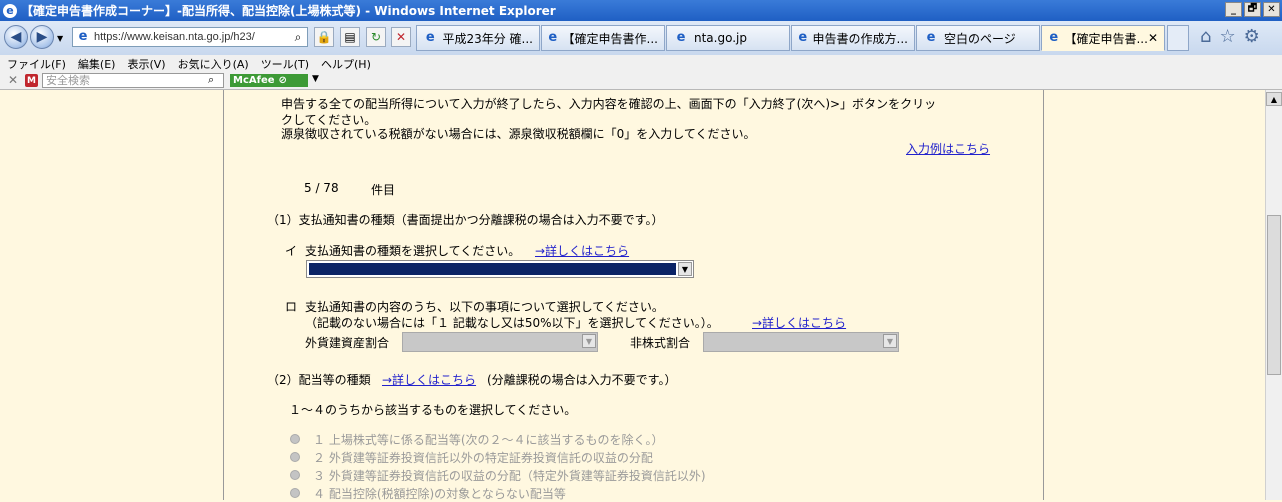 The width and height of the screenshot is (1282, 502). What do you see at coordinates (285, 64) in the screenshot?
I see `menu-tools: ツール(T)` at bounding box center [285, 64].